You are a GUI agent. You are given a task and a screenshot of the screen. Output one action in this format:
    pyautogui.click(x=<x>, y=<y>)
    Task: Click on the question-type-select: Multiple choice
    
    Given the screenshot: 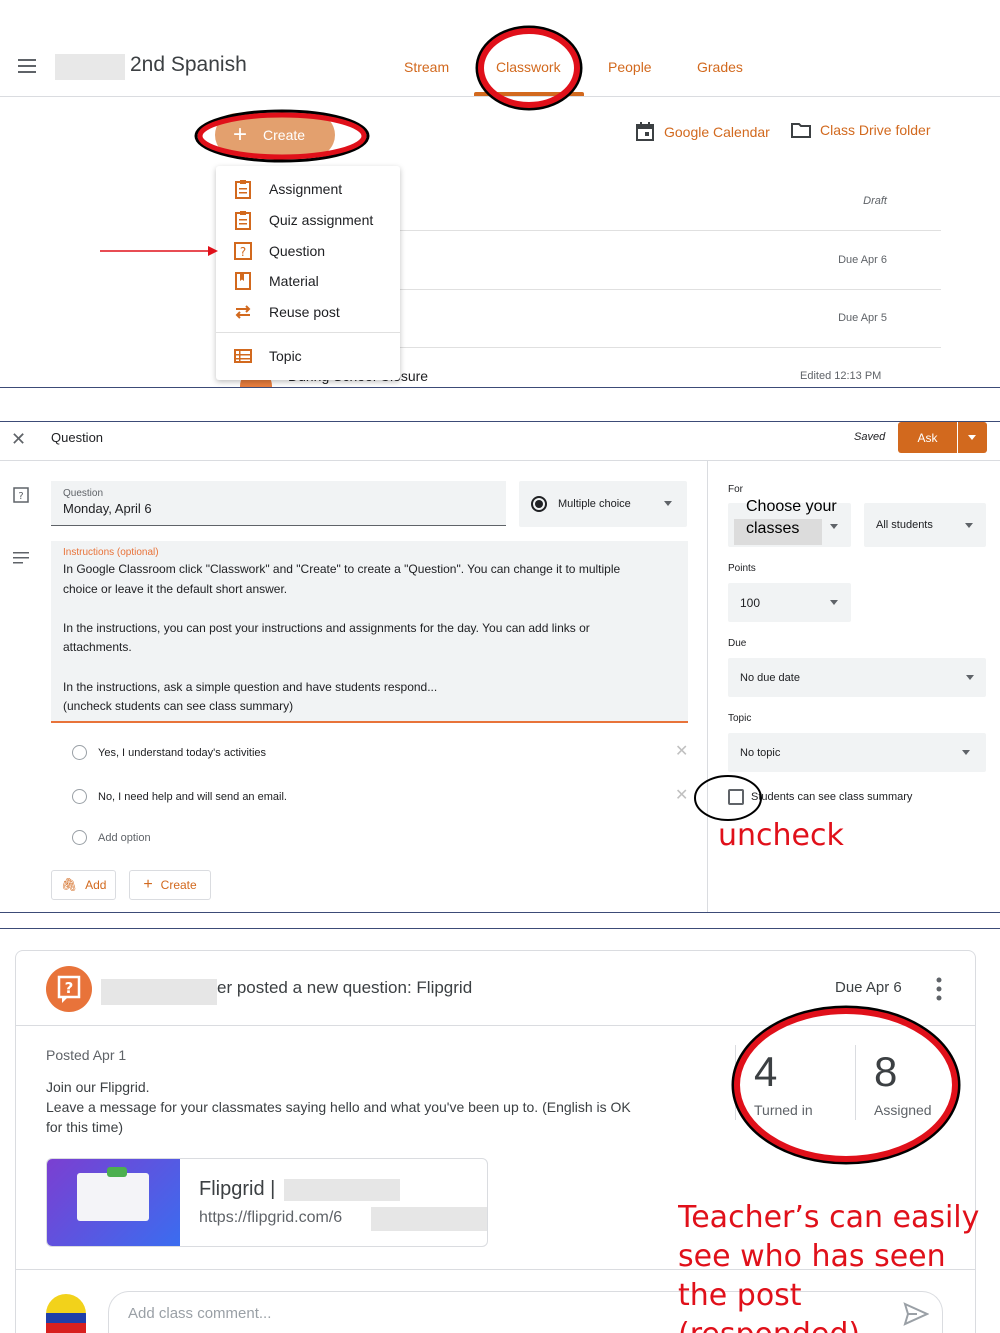 What is the action you would take?
    pyautogui.click(x=603, y=504)
    